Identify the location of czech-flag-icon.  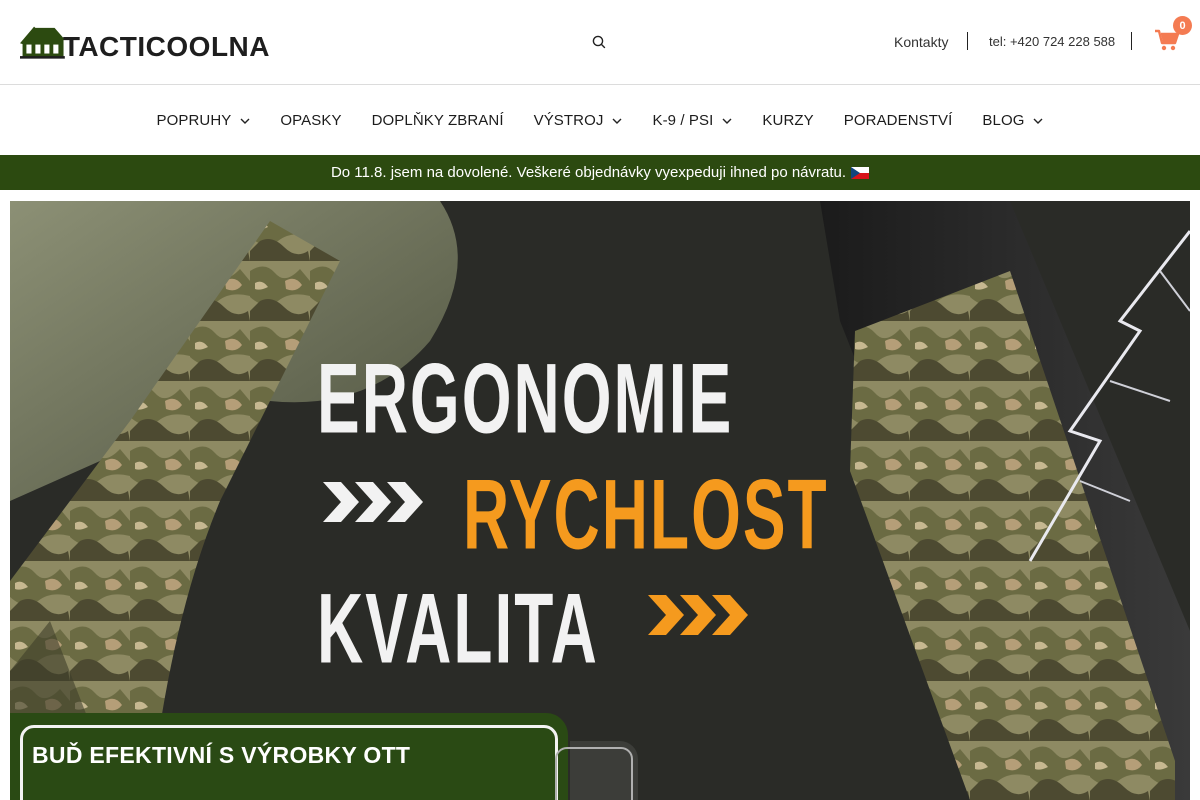
(860, 172).